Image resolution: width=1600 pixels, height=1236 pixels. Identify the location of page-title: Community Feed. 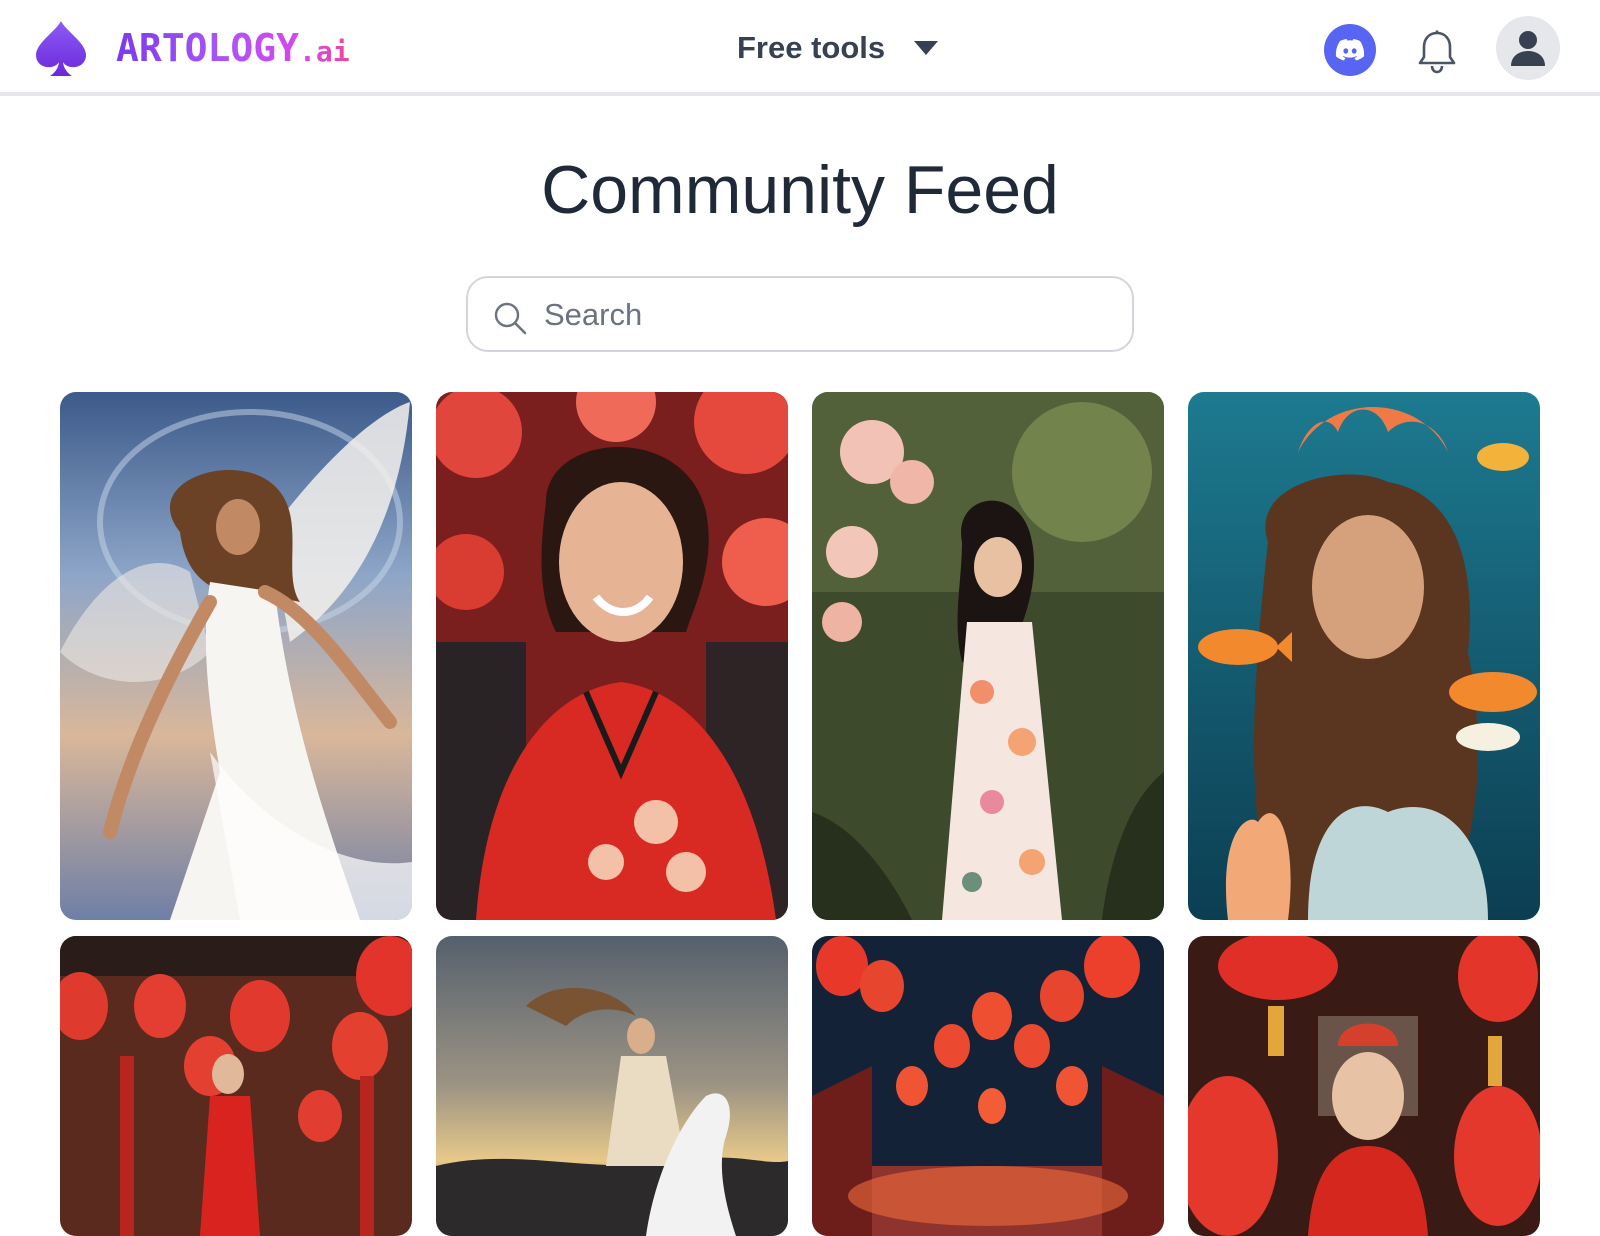
(800, 190).